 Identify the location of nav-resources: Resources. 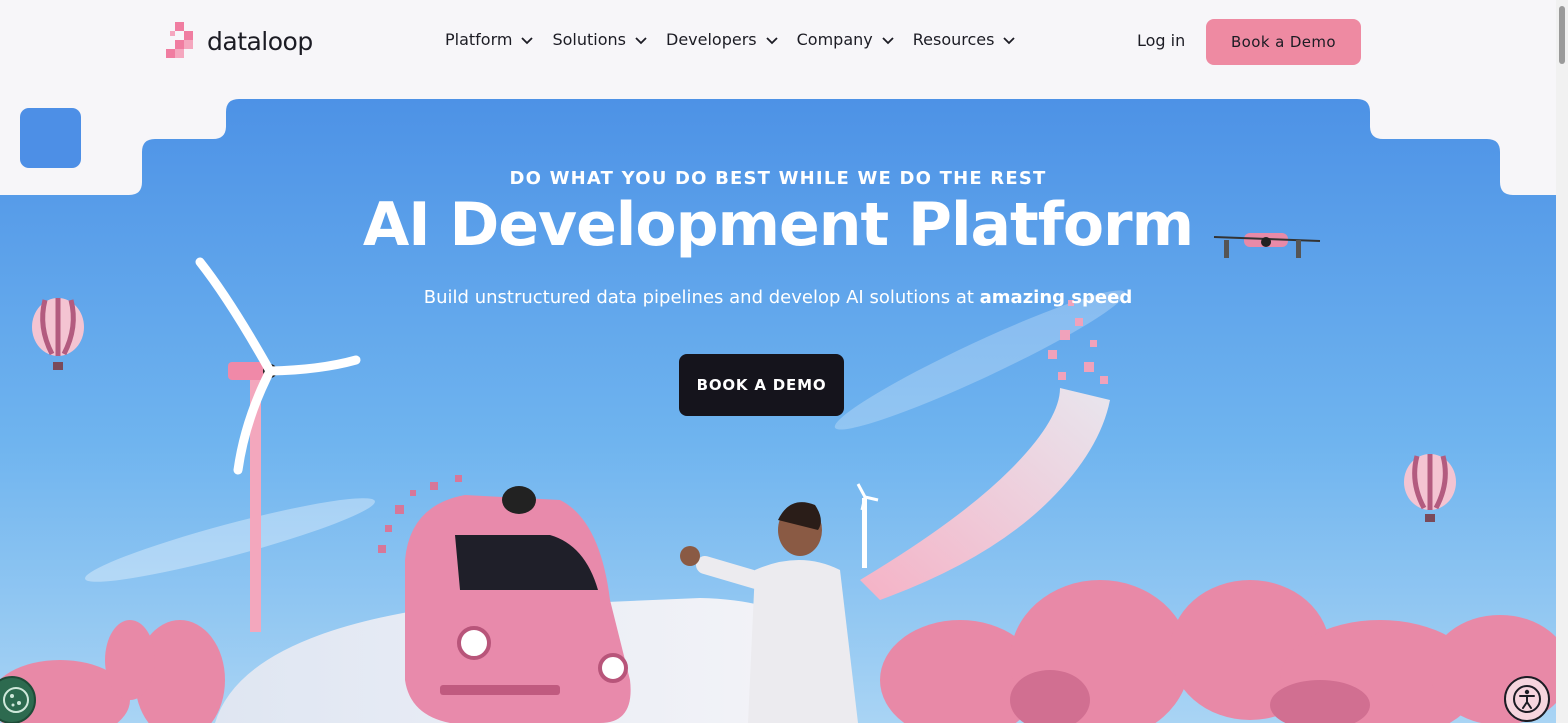
(965, 39).